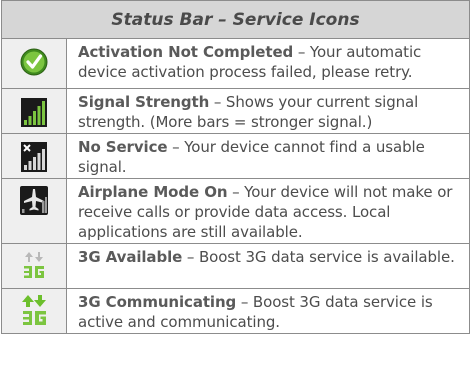 This screenshot has height=388, width=471. Describe the element at coordinates (123, 147) in the screenshot. I see `row-term: No Service` at that location.